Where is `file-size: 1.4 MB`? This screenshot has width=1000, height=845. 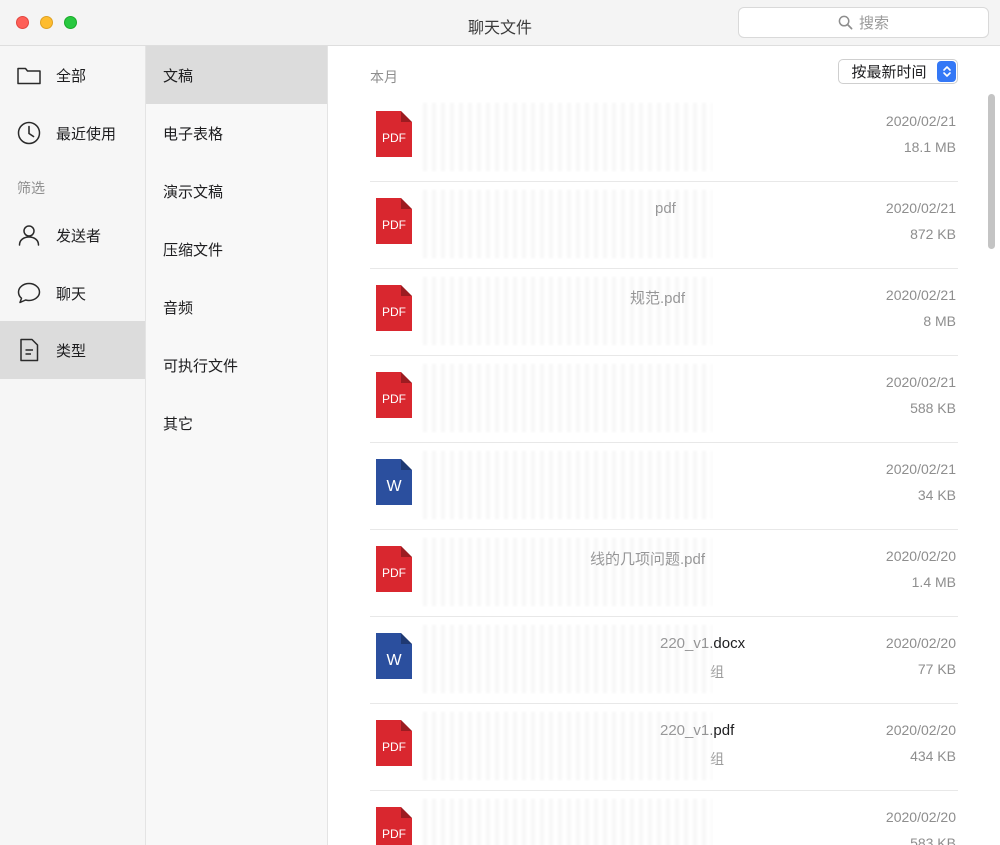
file-size: 1.4 MB is located at coordinates (933, 582).